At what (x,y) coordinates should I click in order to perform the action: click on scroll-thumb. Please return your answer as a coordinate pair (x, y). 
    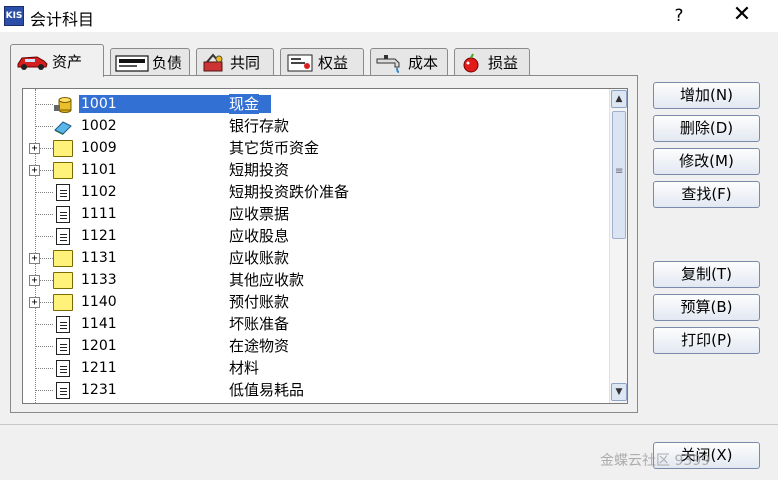
    Looking at the image, I should click on (619, 175).